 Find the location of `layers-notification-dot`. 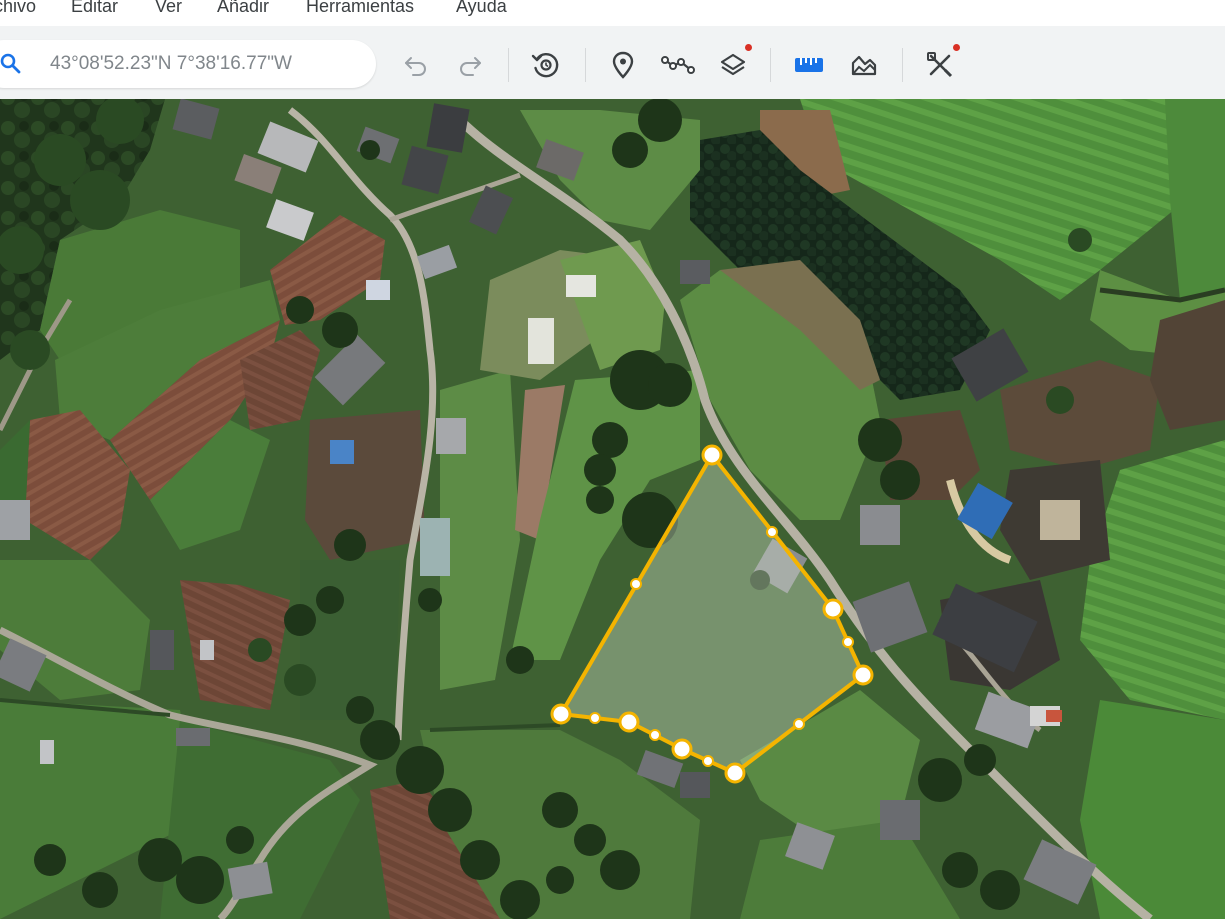

layers-notification-dot is located at coordinates (748, 47).